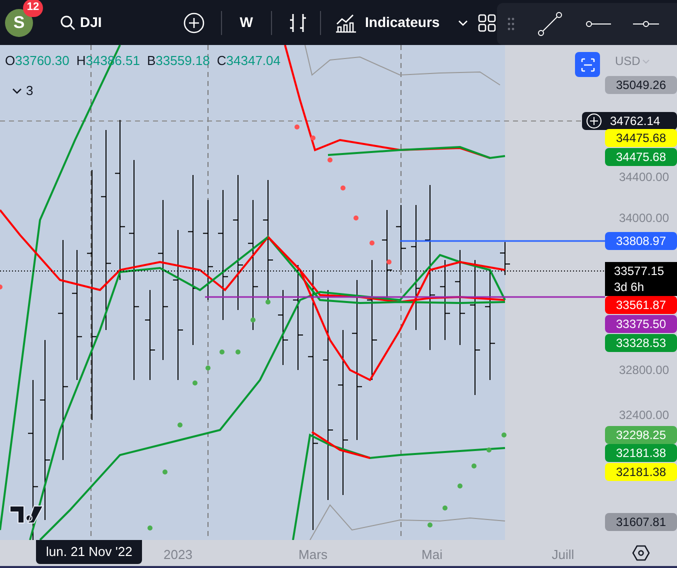 This screenshot has width=677, height=568. What do you see at coordinates (247, 22) in the screenshot?
I see `interval-button: W` at bounding box center [247, 22].